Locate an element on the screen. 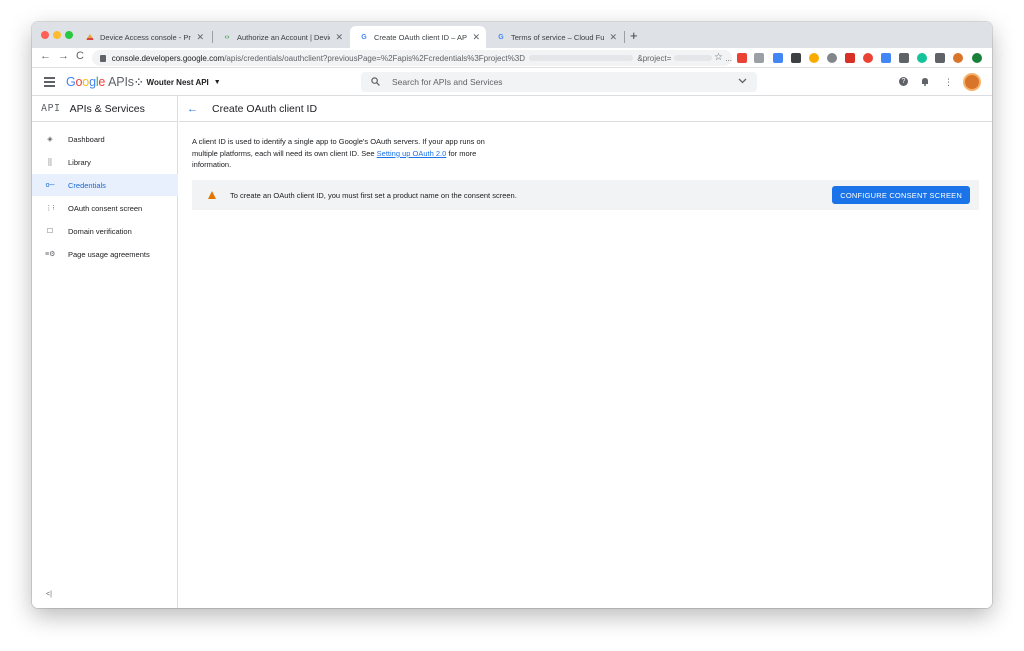 The width and height of the screenshot is (1024, 651). sidebar-item-library: ⣿ Library is located at coordinates (105, 162).